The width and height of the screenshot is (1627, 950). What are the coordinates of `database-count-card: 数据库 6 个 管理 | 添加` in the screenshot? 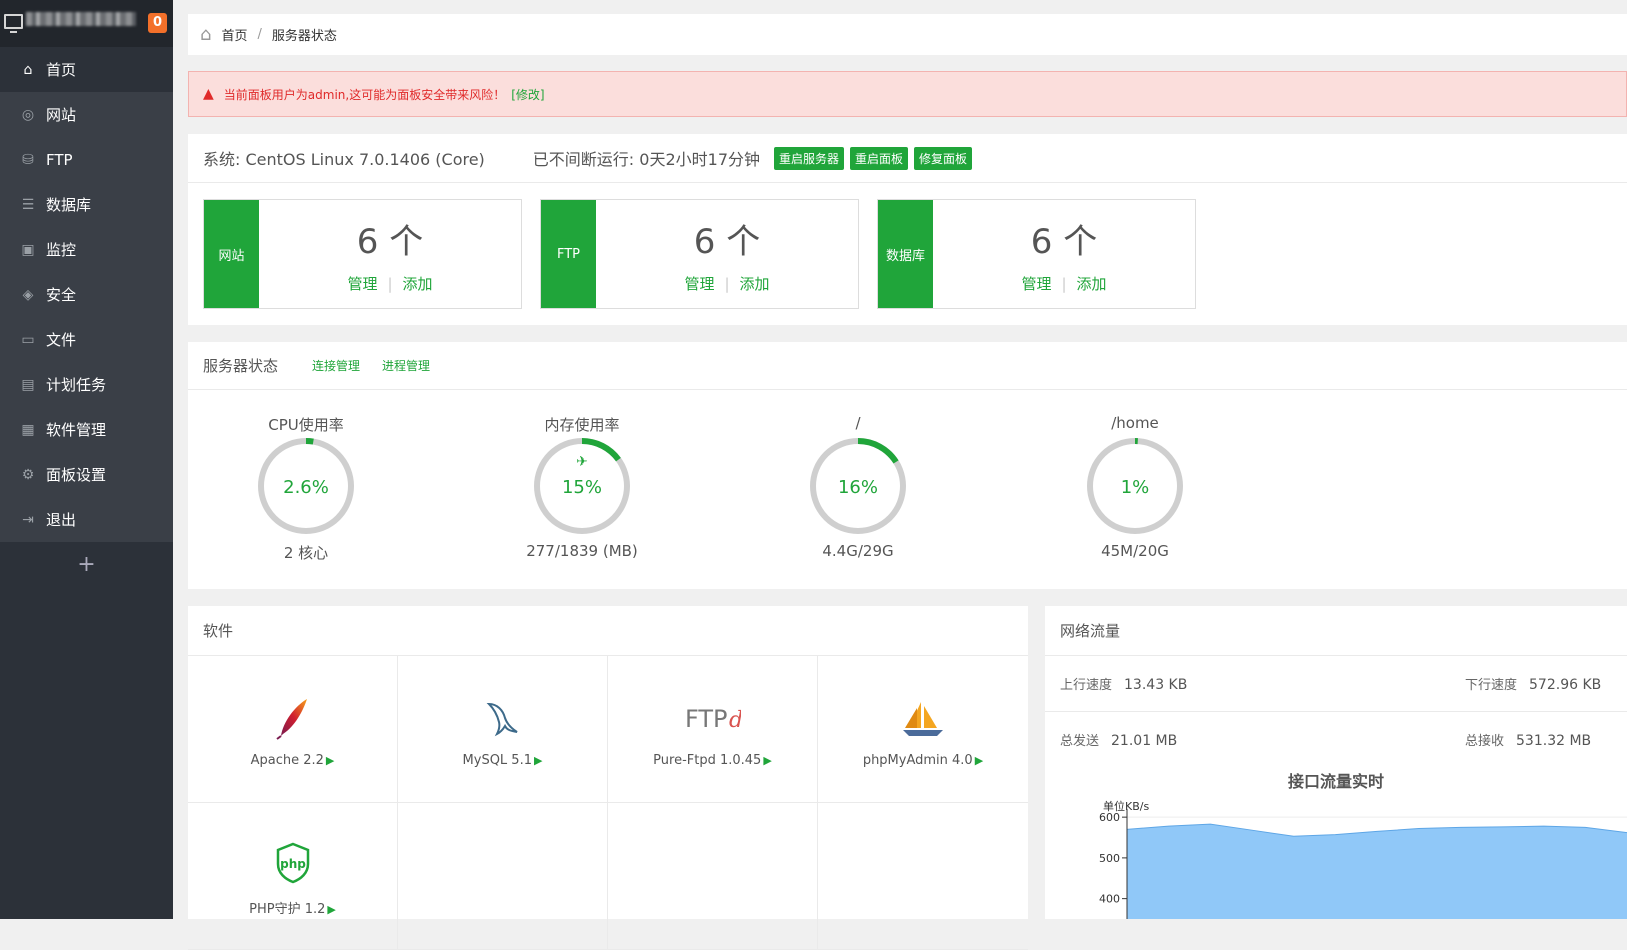 It's located at (1036, 254).